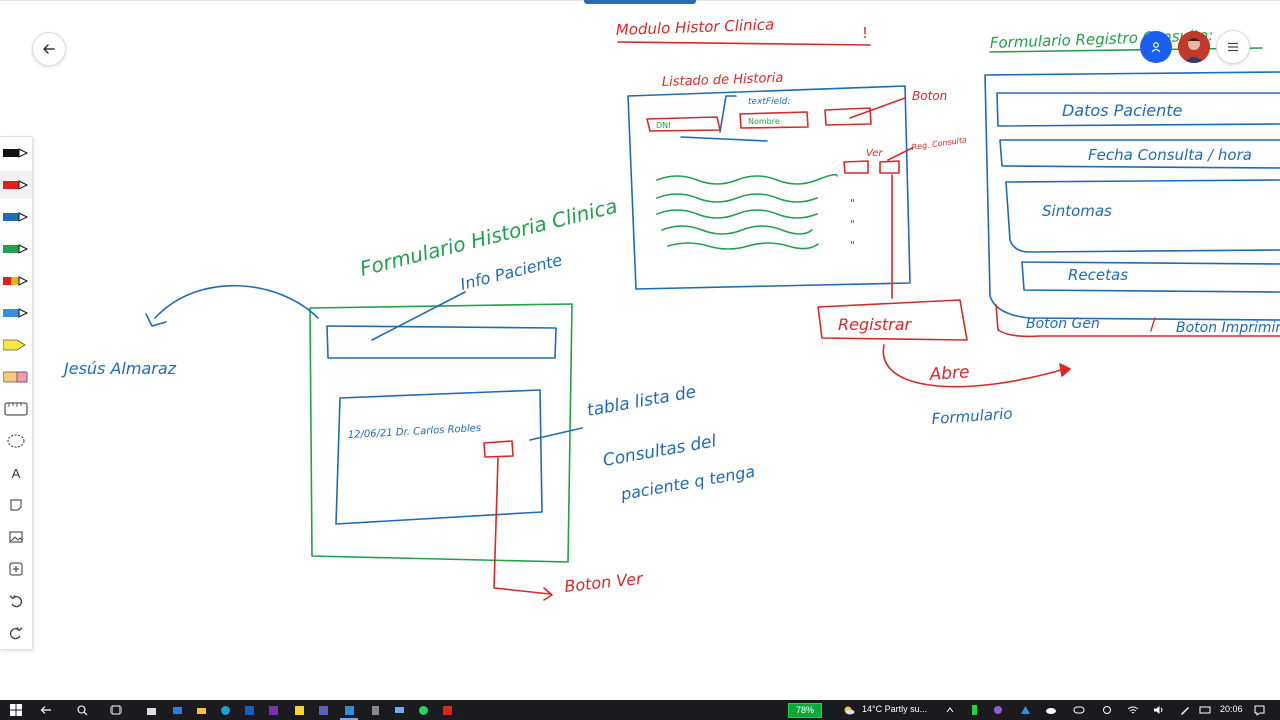 This screenshot has height=720, width=1280. I want to click on pen-green-tool, so click(16, 249).